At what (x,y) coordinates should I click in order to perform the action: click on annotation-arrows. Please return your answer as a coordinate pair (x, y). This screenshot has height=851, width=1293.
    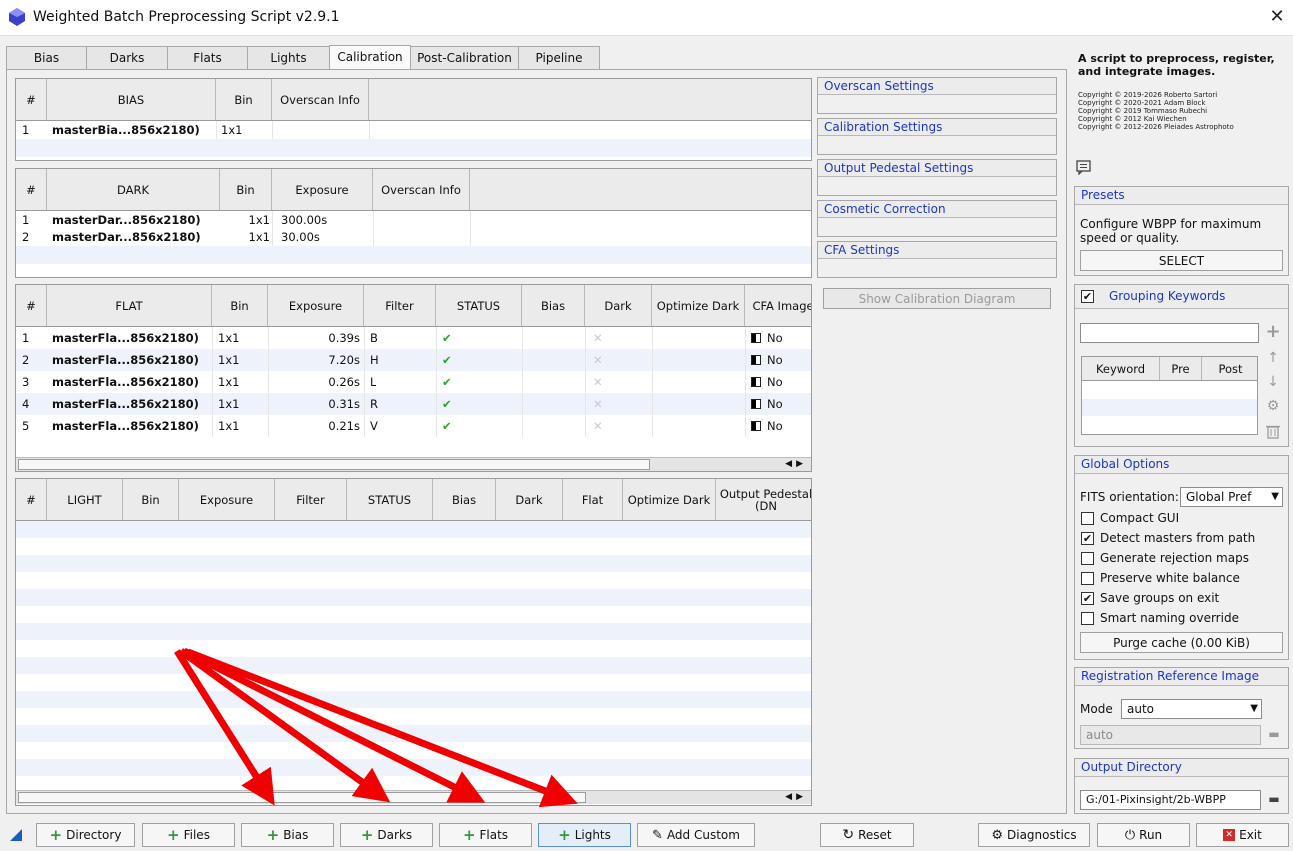
    Looking at the image, I should click on (376, 727).